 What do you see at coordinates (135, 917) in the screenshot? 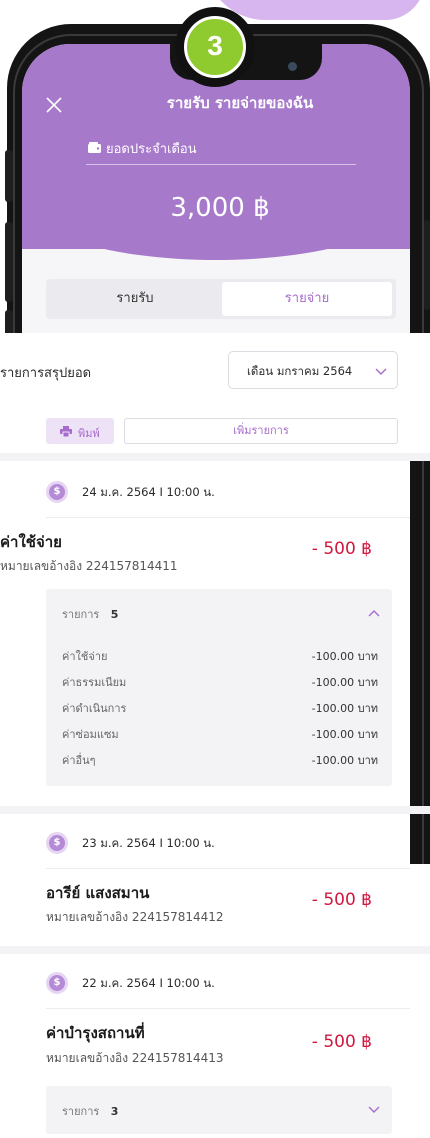
I see `transaction-reference: หมายเลขอ้างอิง 224157814412` at bounding box center [135, 917].